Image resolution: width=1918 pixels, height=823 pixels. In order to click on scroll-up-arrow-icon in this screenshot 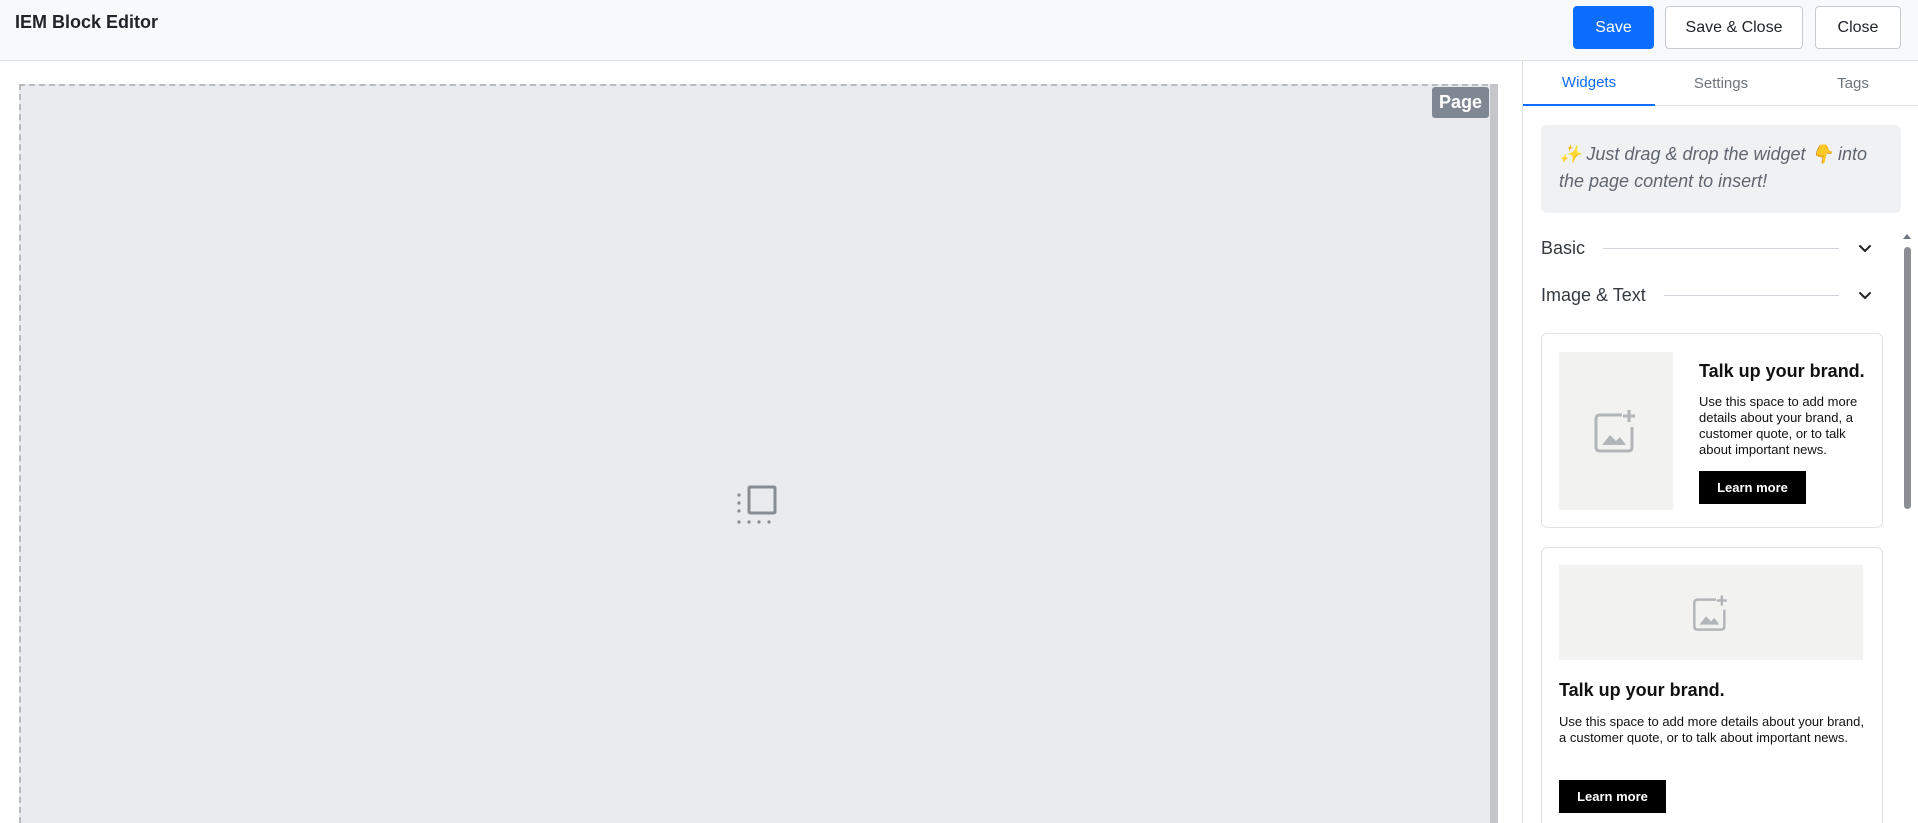, I will do `click(1907, 236)`.